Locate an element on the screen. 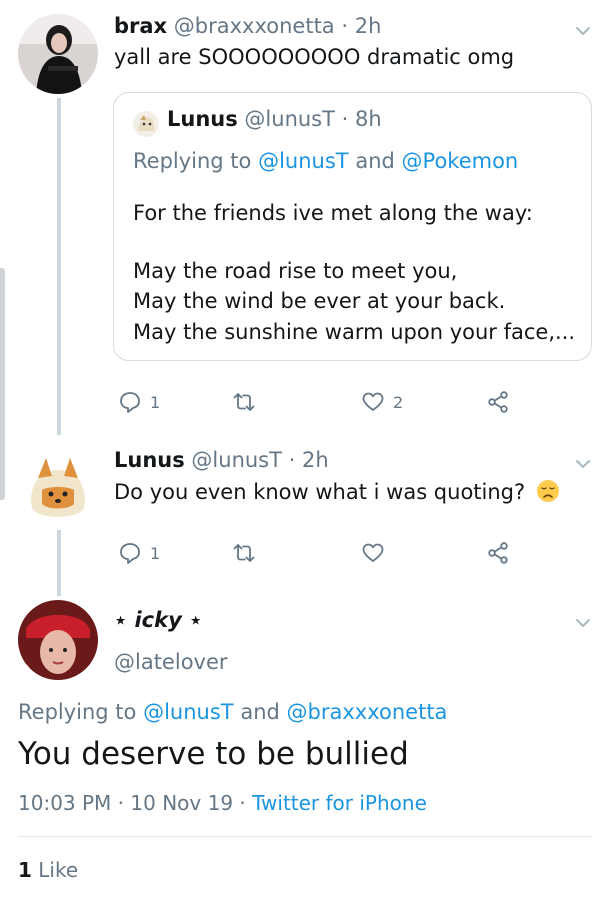  like-count: 1 is located at coordinates (25, 870).